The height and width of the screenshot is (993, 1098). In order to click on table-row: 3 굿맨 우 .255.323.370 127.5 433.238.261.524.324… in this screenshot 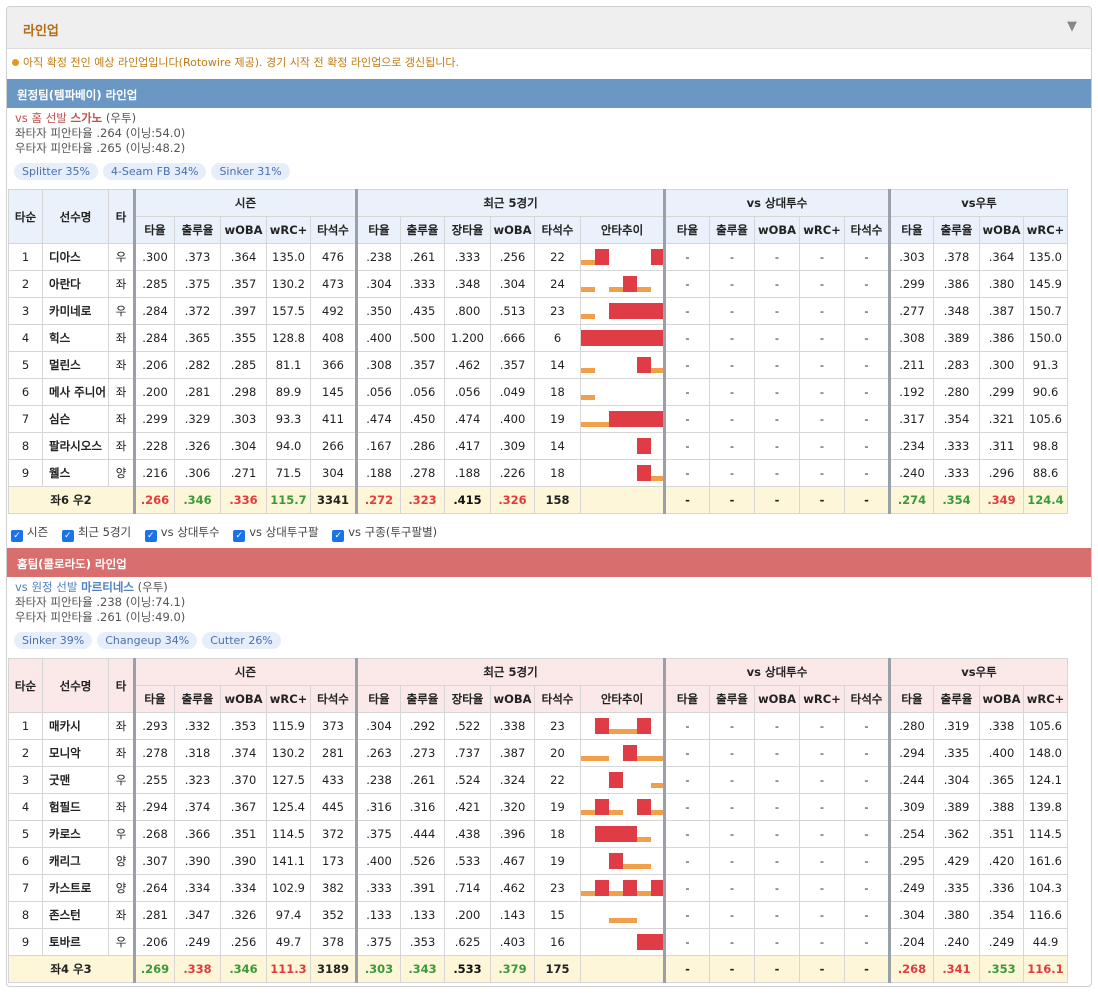, I will do `click(538, 780)`.